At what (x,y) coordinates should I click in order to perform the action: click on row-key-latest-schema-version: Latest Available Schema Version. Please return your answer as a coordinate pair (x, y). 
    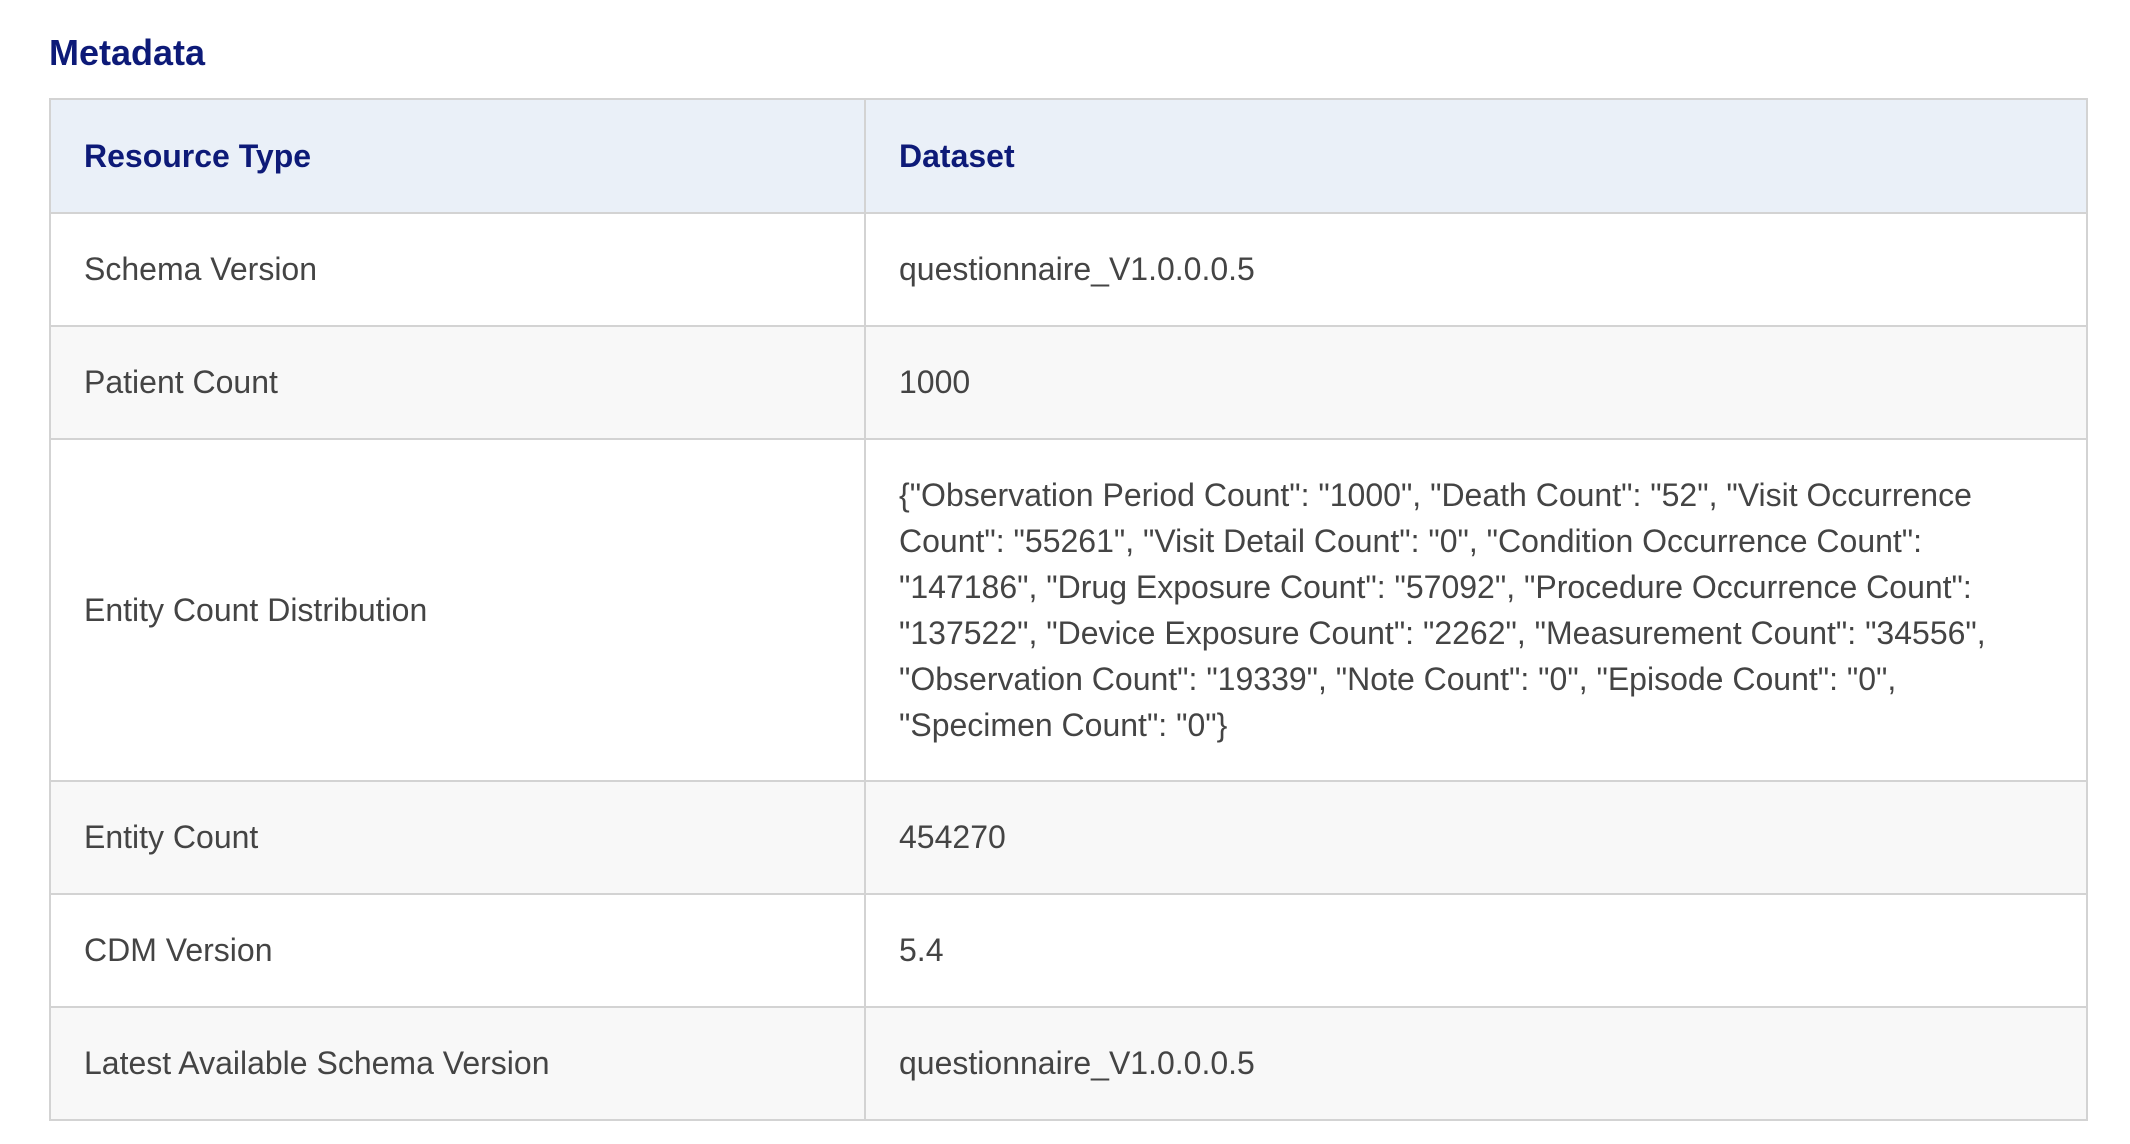
    Looking at the image, I should click on (457, 1063).